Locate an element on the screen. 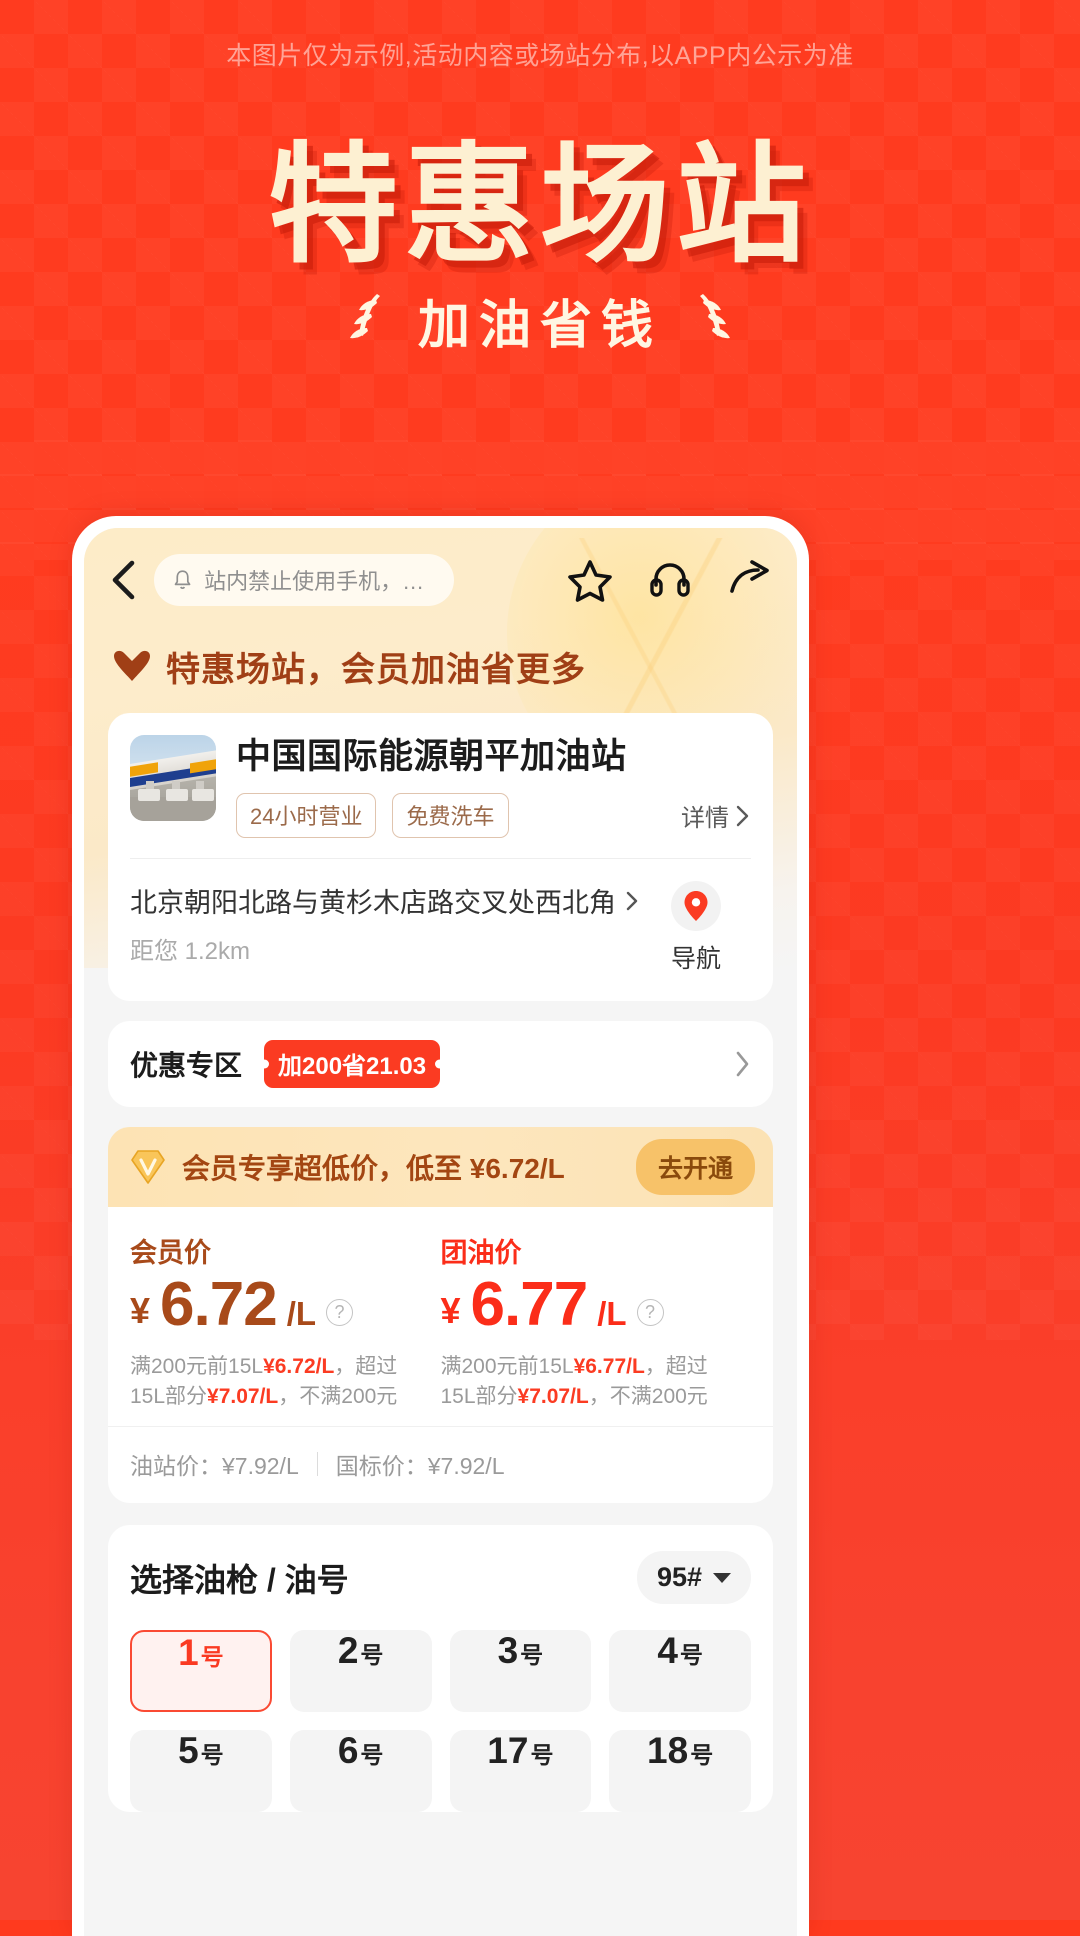 Image resolution: width=1080 pixels, height=1936 pixels. chevron-left-icon is located at coordinates (123, 580).